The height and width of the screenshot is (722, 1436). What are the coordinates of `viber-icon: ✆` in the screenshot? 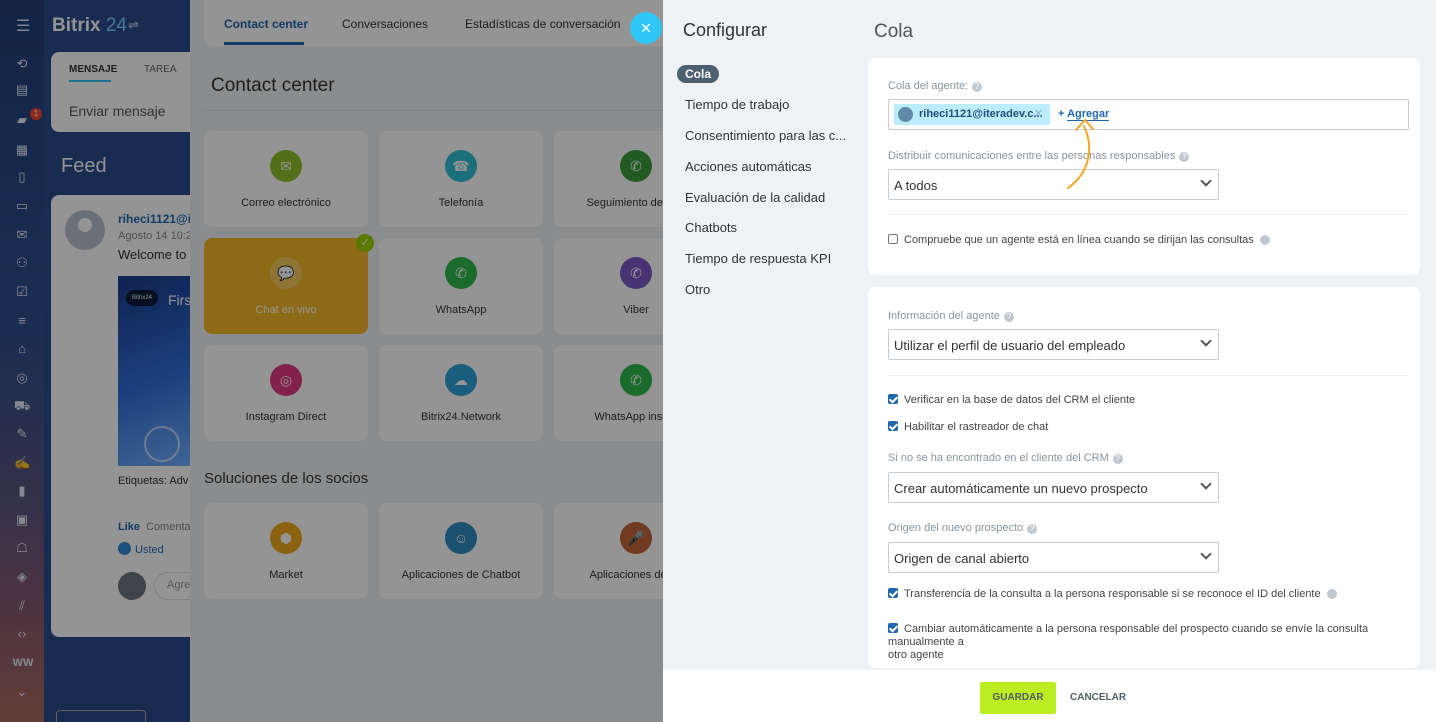 It's located at (636, 273).